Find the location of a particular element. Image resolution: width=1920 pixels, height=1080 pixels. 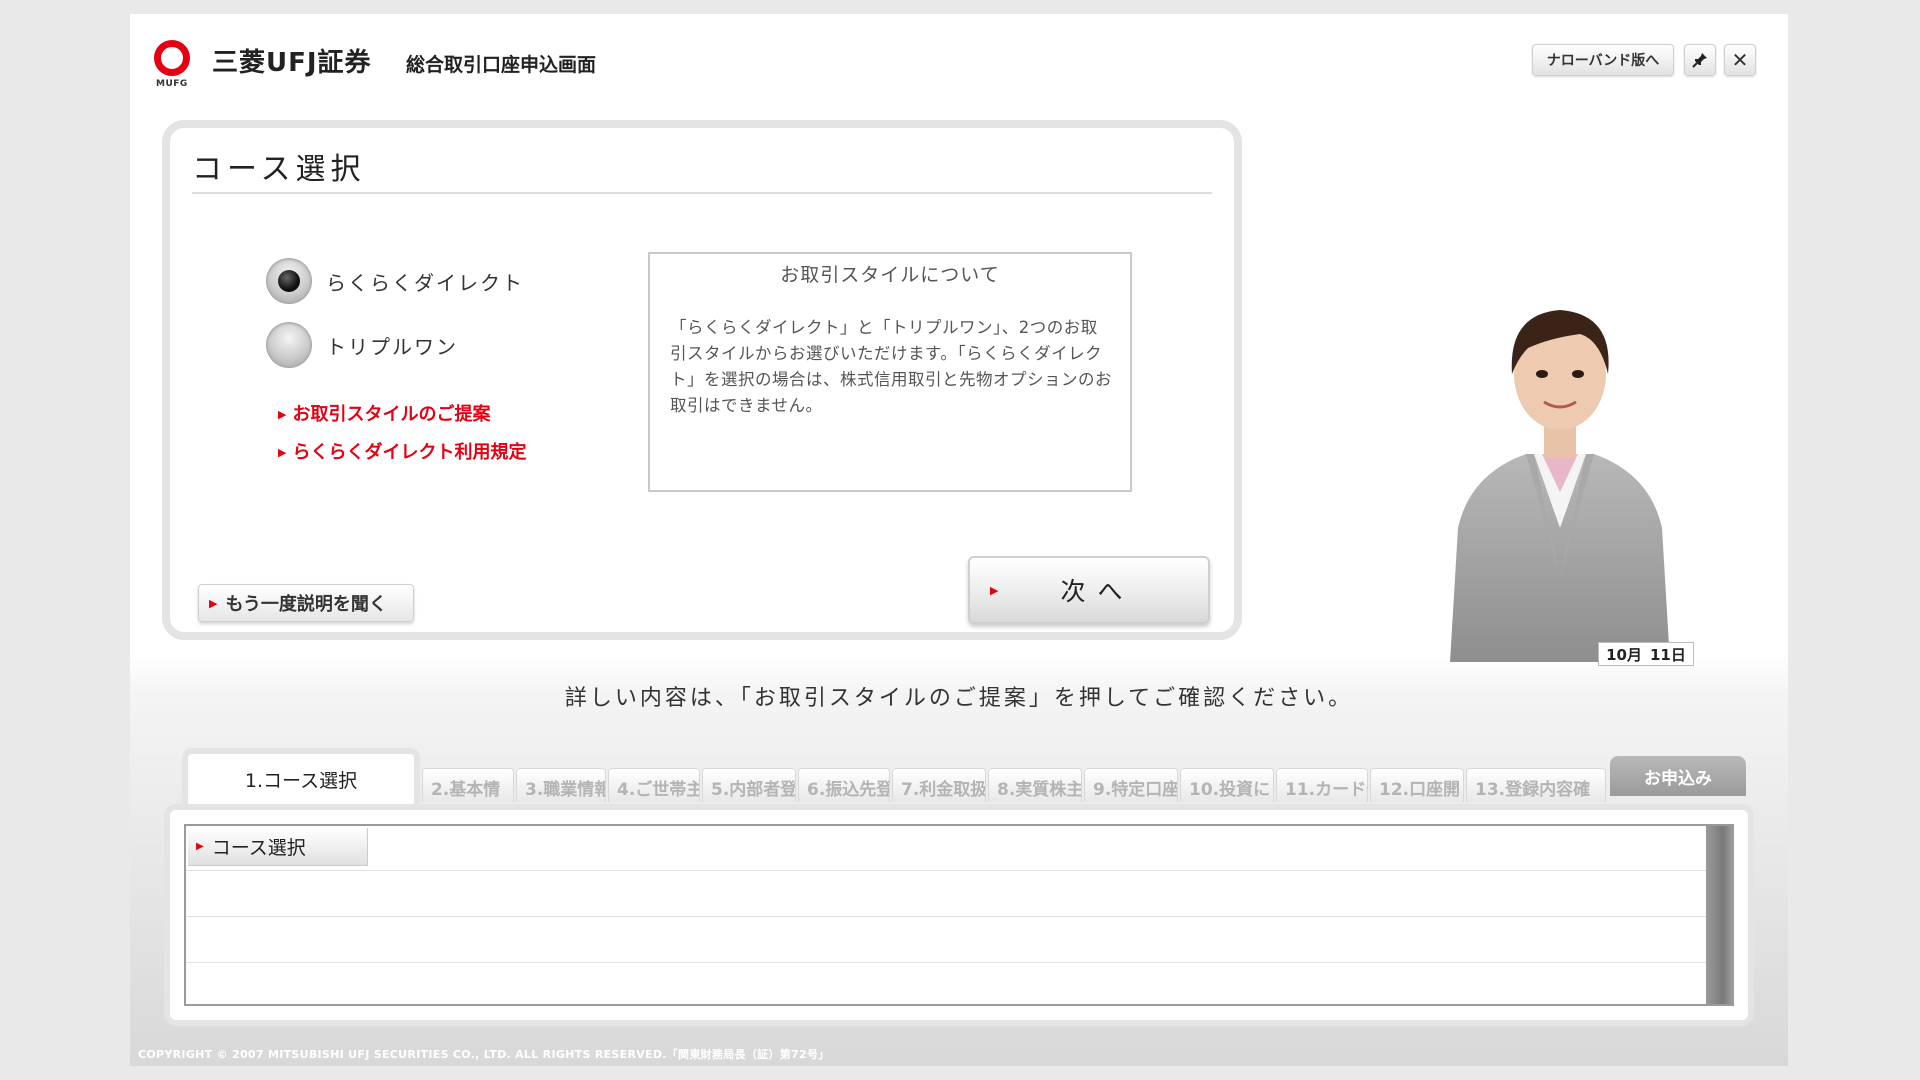

sub-tab-label: コース選択 is located at coordinates (258, 848).